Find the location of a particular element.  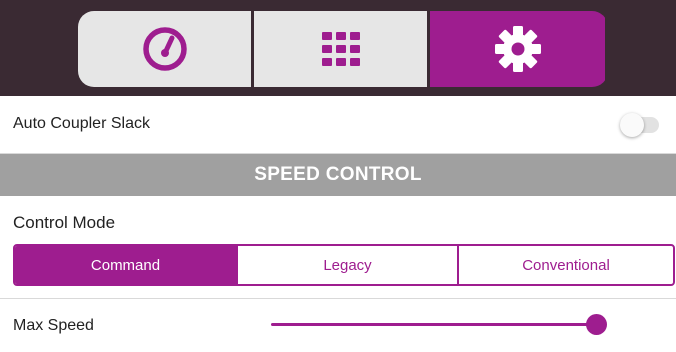

tab-speedometer is located at coordinates (166, 49).